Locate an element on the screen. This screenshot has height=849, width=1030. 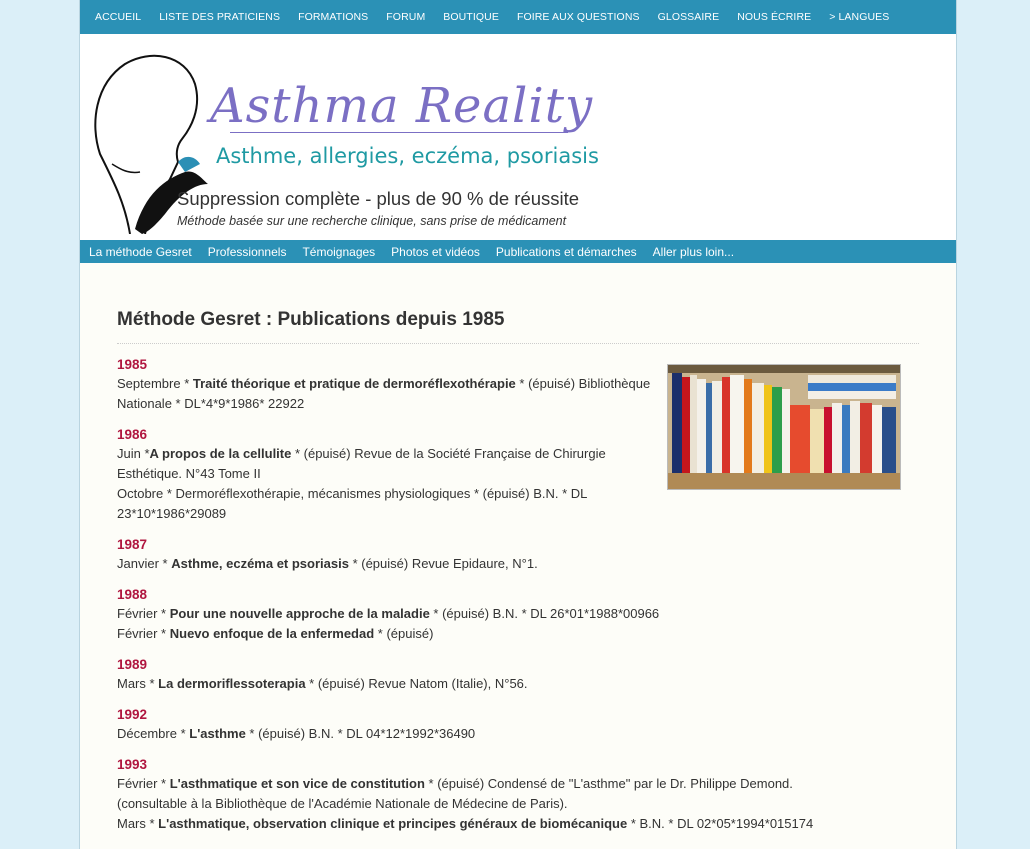
subnav-publications: Publications et démarches is located at coordinates (566, 252).